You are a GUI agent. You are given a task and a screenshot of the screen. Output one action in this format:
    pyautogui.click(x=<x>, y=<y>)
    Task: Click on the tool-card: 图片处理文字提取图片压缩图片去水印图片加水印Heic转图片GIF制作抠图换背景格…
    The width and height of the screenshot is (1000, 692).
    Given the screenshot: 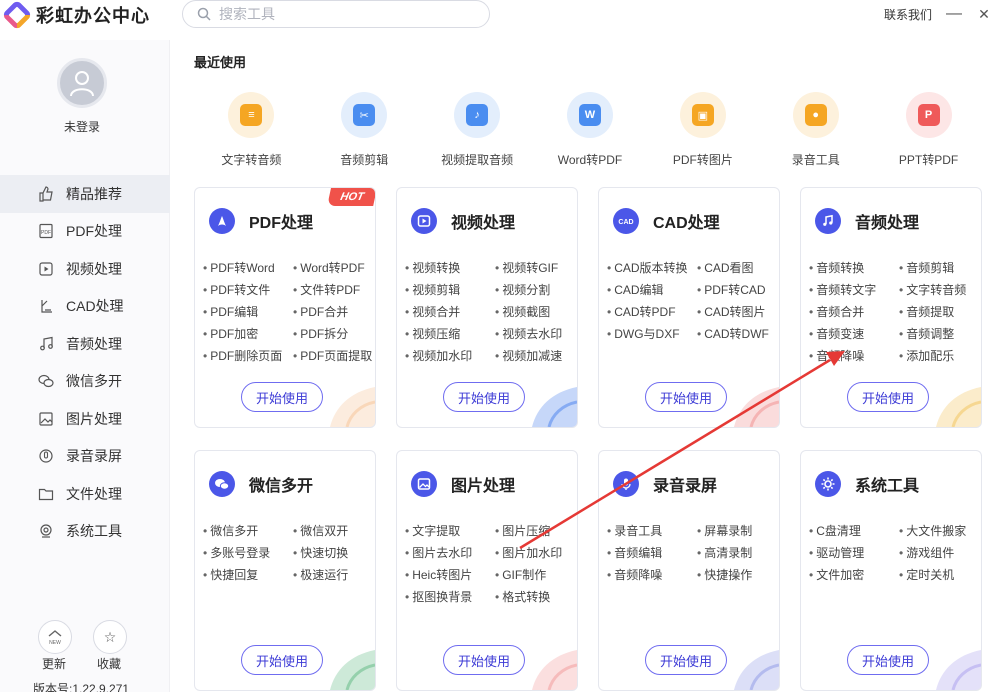 What is the action you would take?
    pyautogui.click(x=487, y=570)
    